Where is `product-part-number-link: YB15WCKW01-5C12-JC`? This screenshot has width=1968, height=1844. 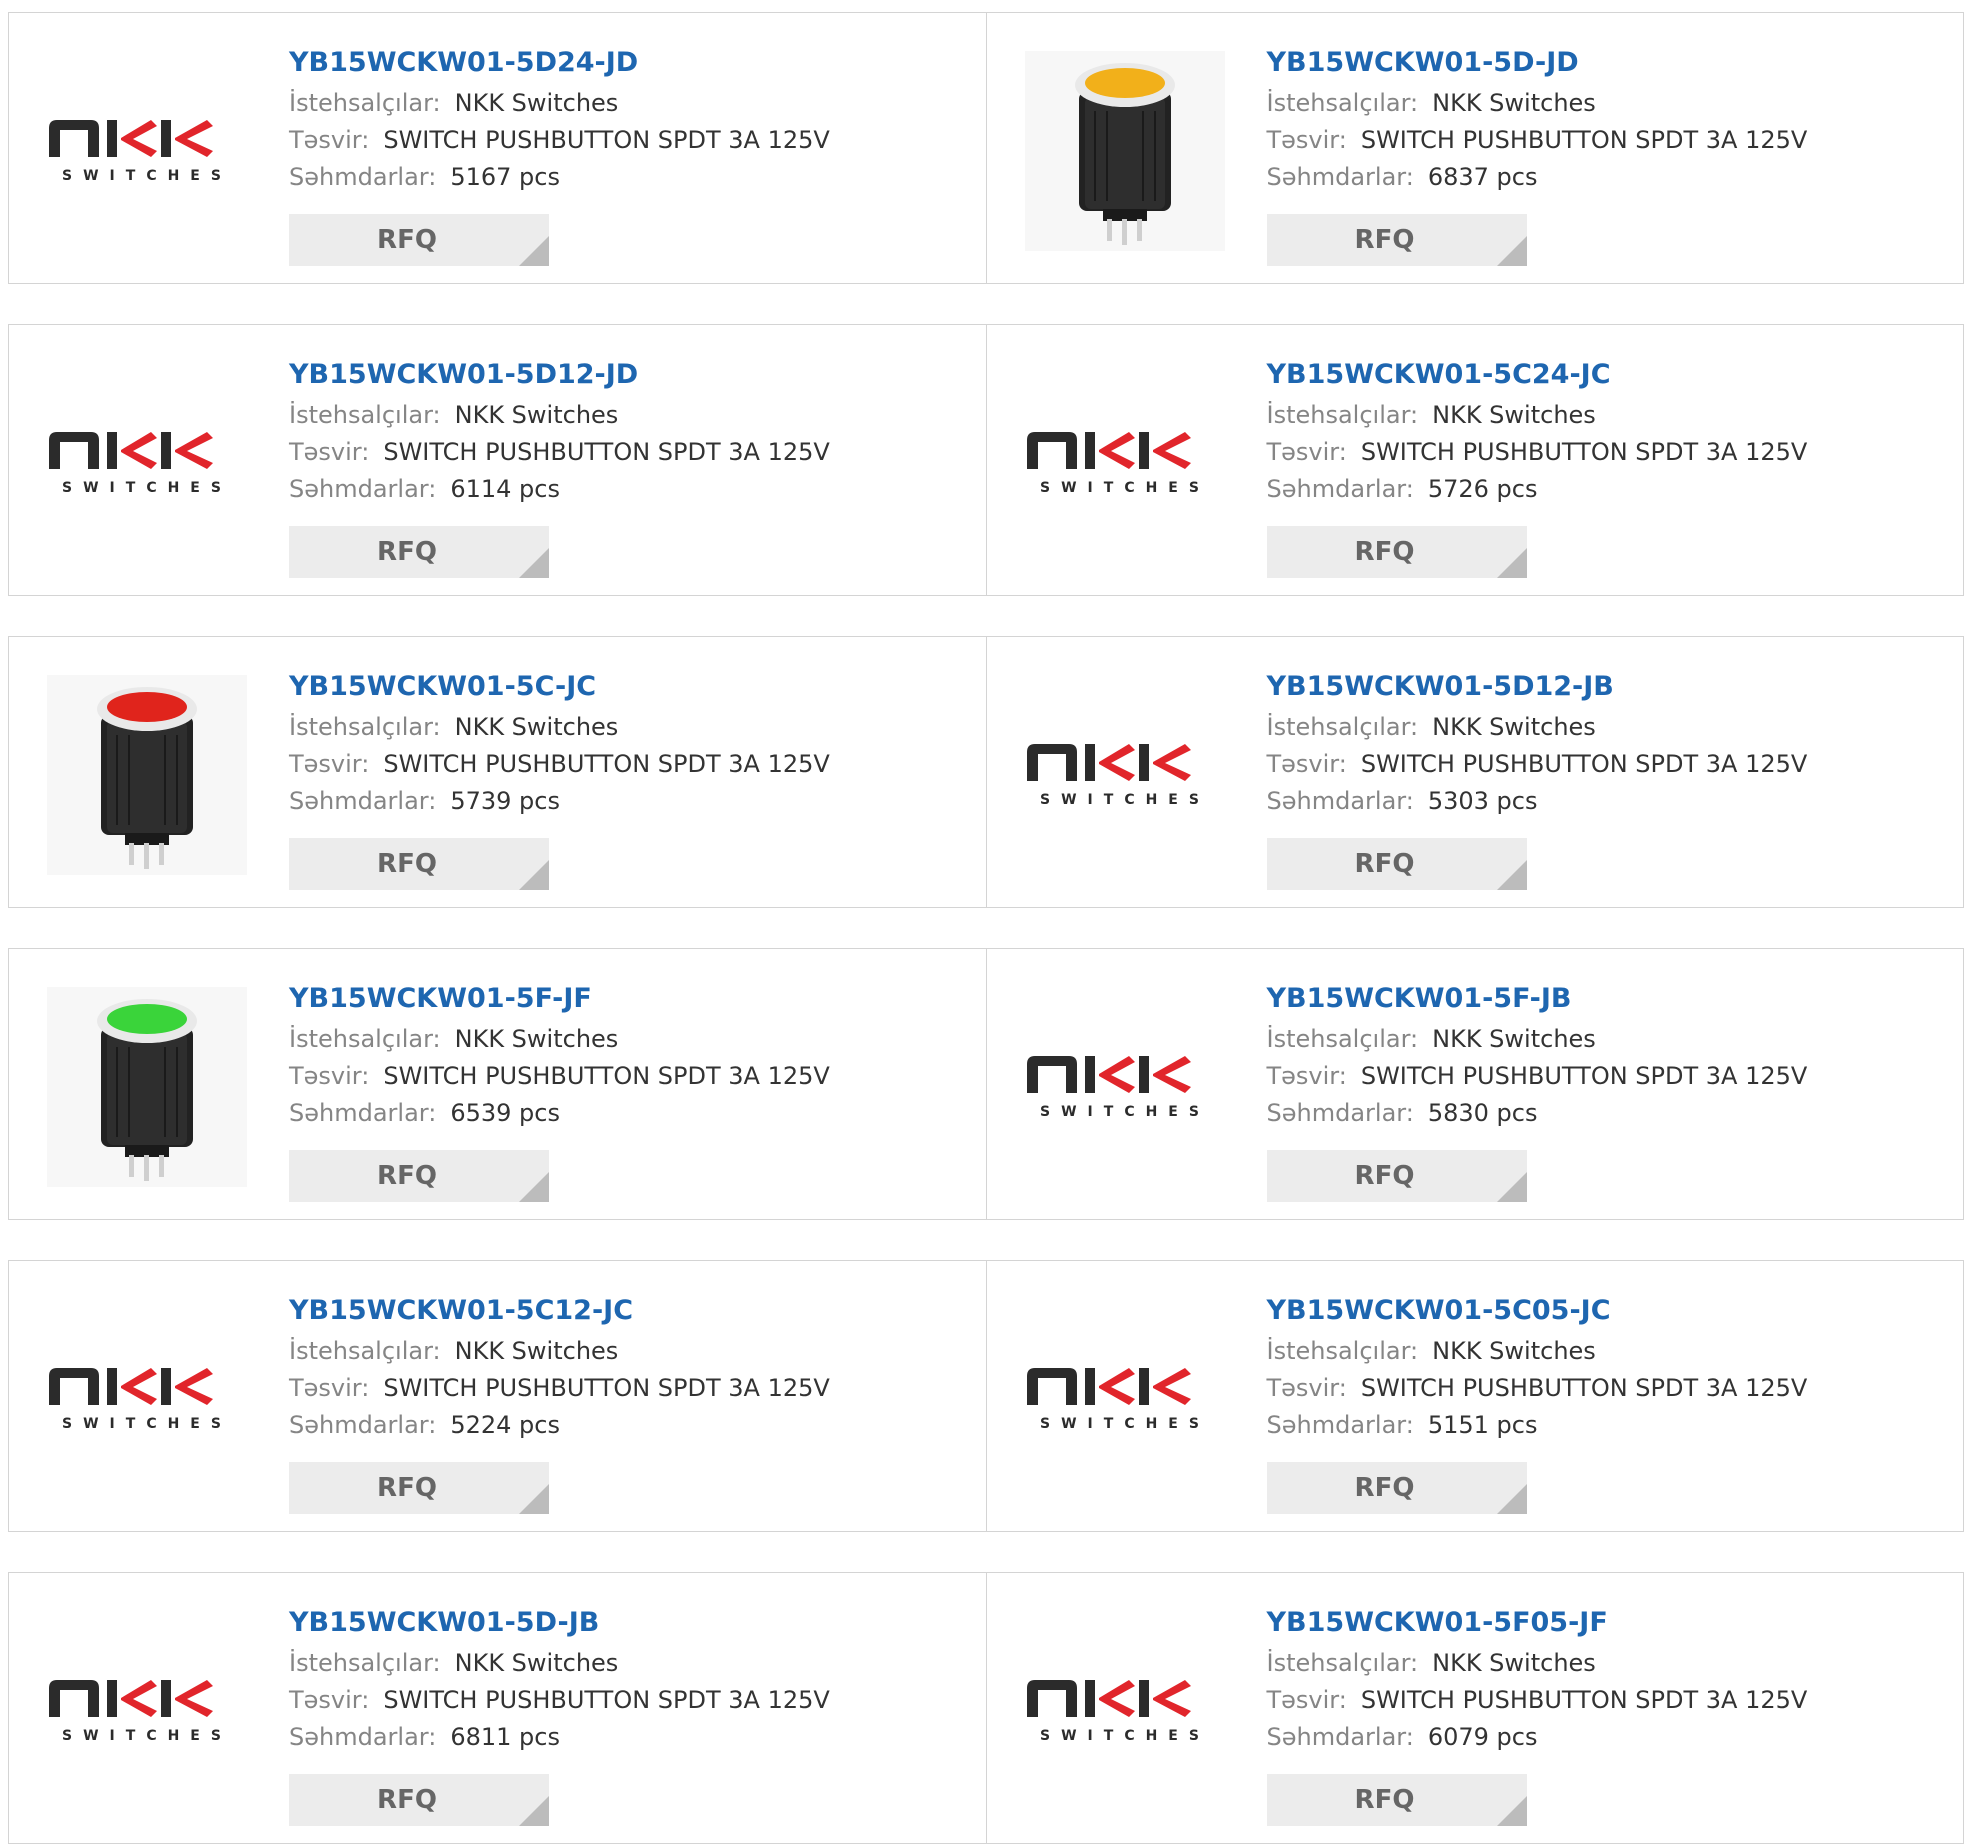 product-part-number-link: YB15WCKW01-5C12-JC is located at coordinates (559, 1311).